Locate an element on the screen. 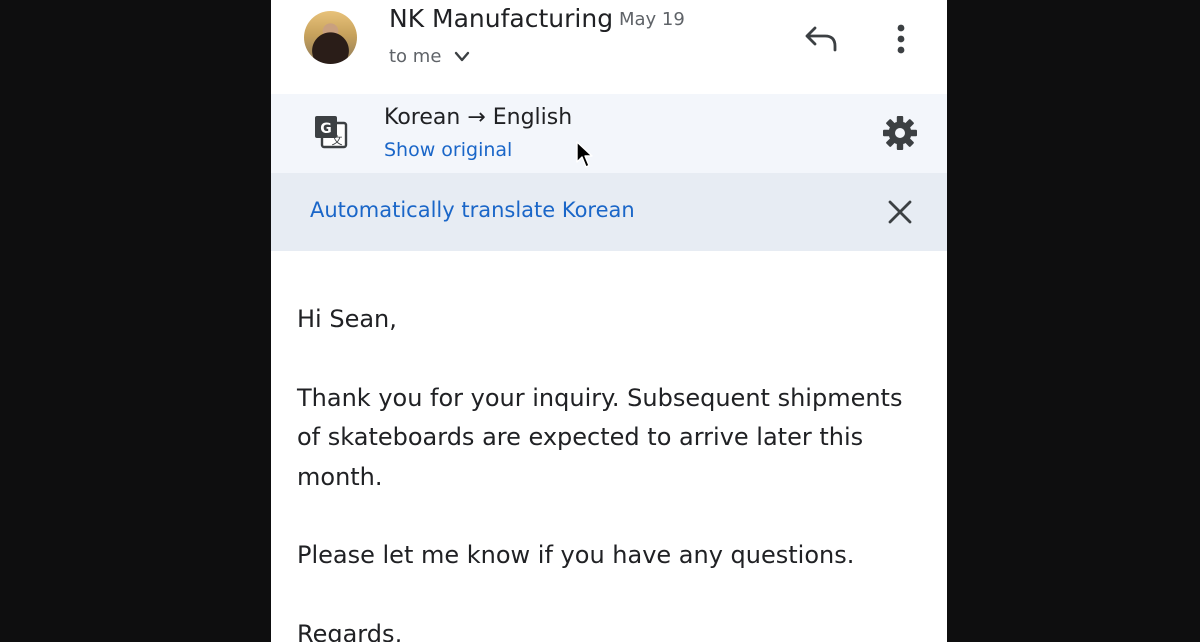  greeting: Hi Sean, is located at coordinates (347, 319).